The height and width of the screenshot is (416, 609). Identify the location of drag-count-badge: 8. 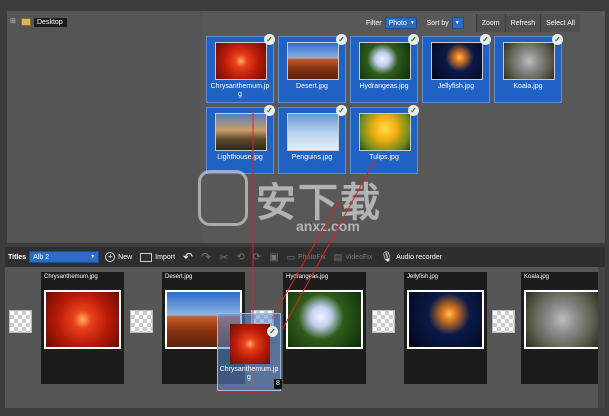
(278, 384).